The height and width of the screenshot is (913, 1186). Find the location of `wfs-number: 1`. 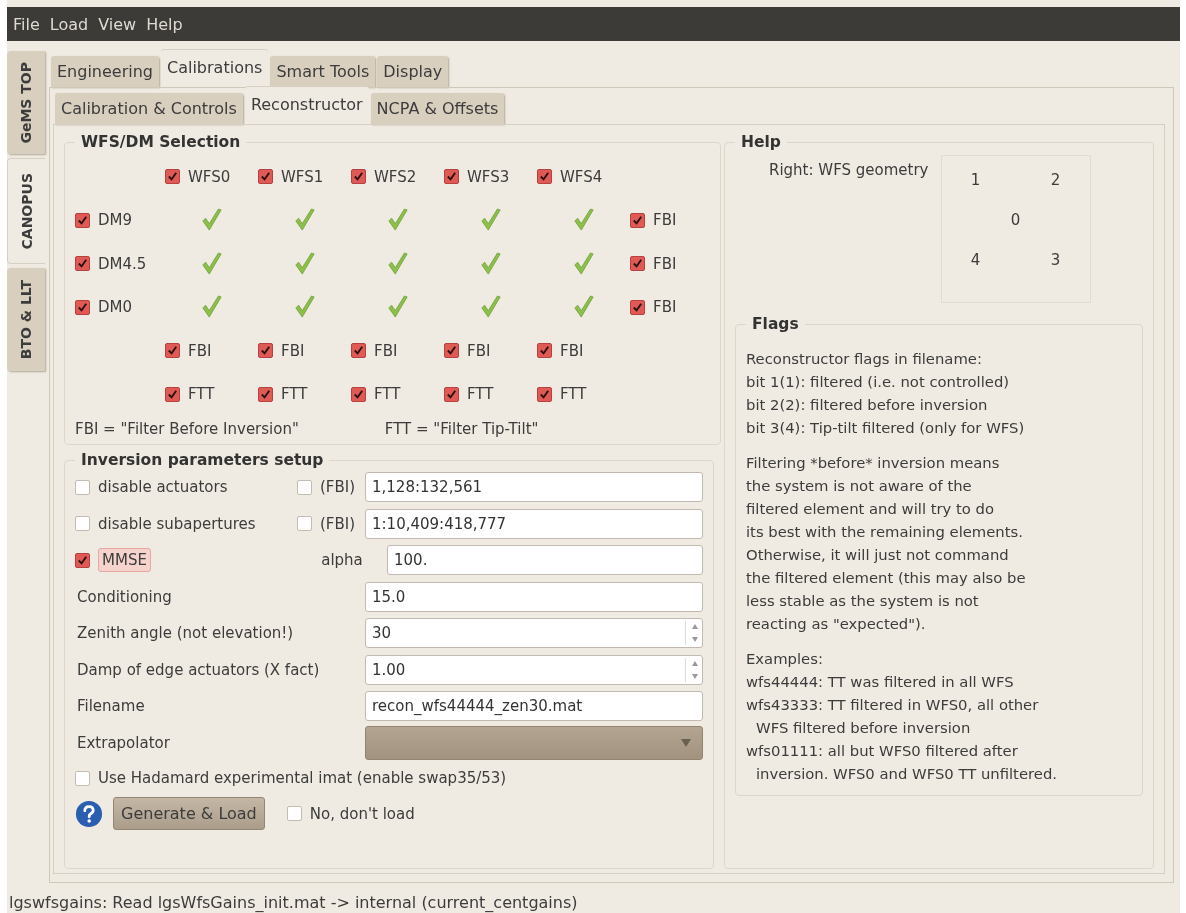

wfs-number: 1 is located at coordinates (975, 180).